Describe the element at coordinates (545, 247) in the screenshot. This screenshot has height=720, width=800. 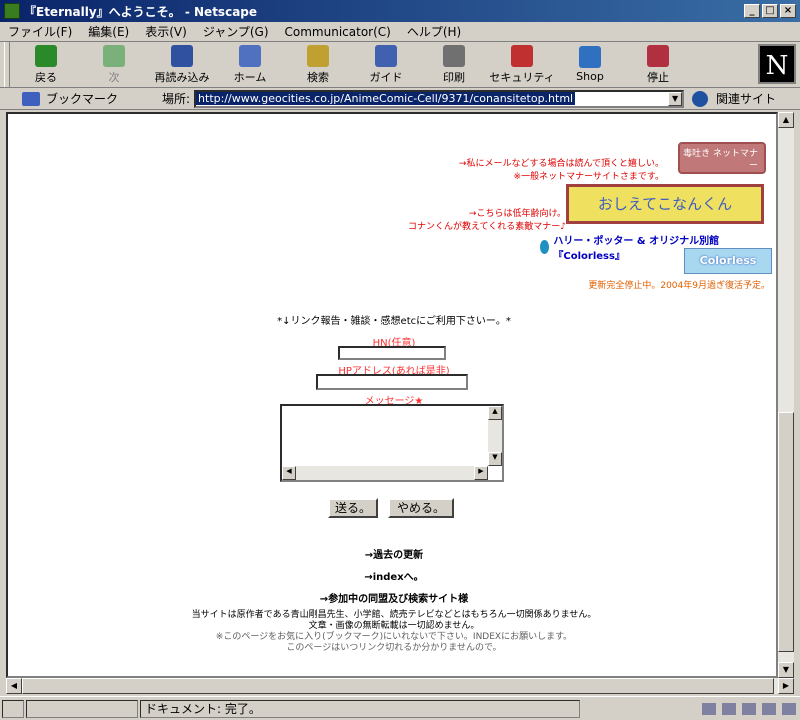
I see `drop-icon` at that location.